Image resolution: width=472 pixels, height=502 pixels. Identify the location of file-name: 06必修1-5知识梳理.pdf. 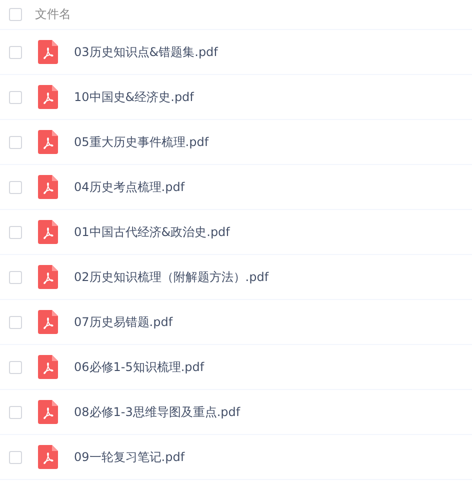
(139, 367).